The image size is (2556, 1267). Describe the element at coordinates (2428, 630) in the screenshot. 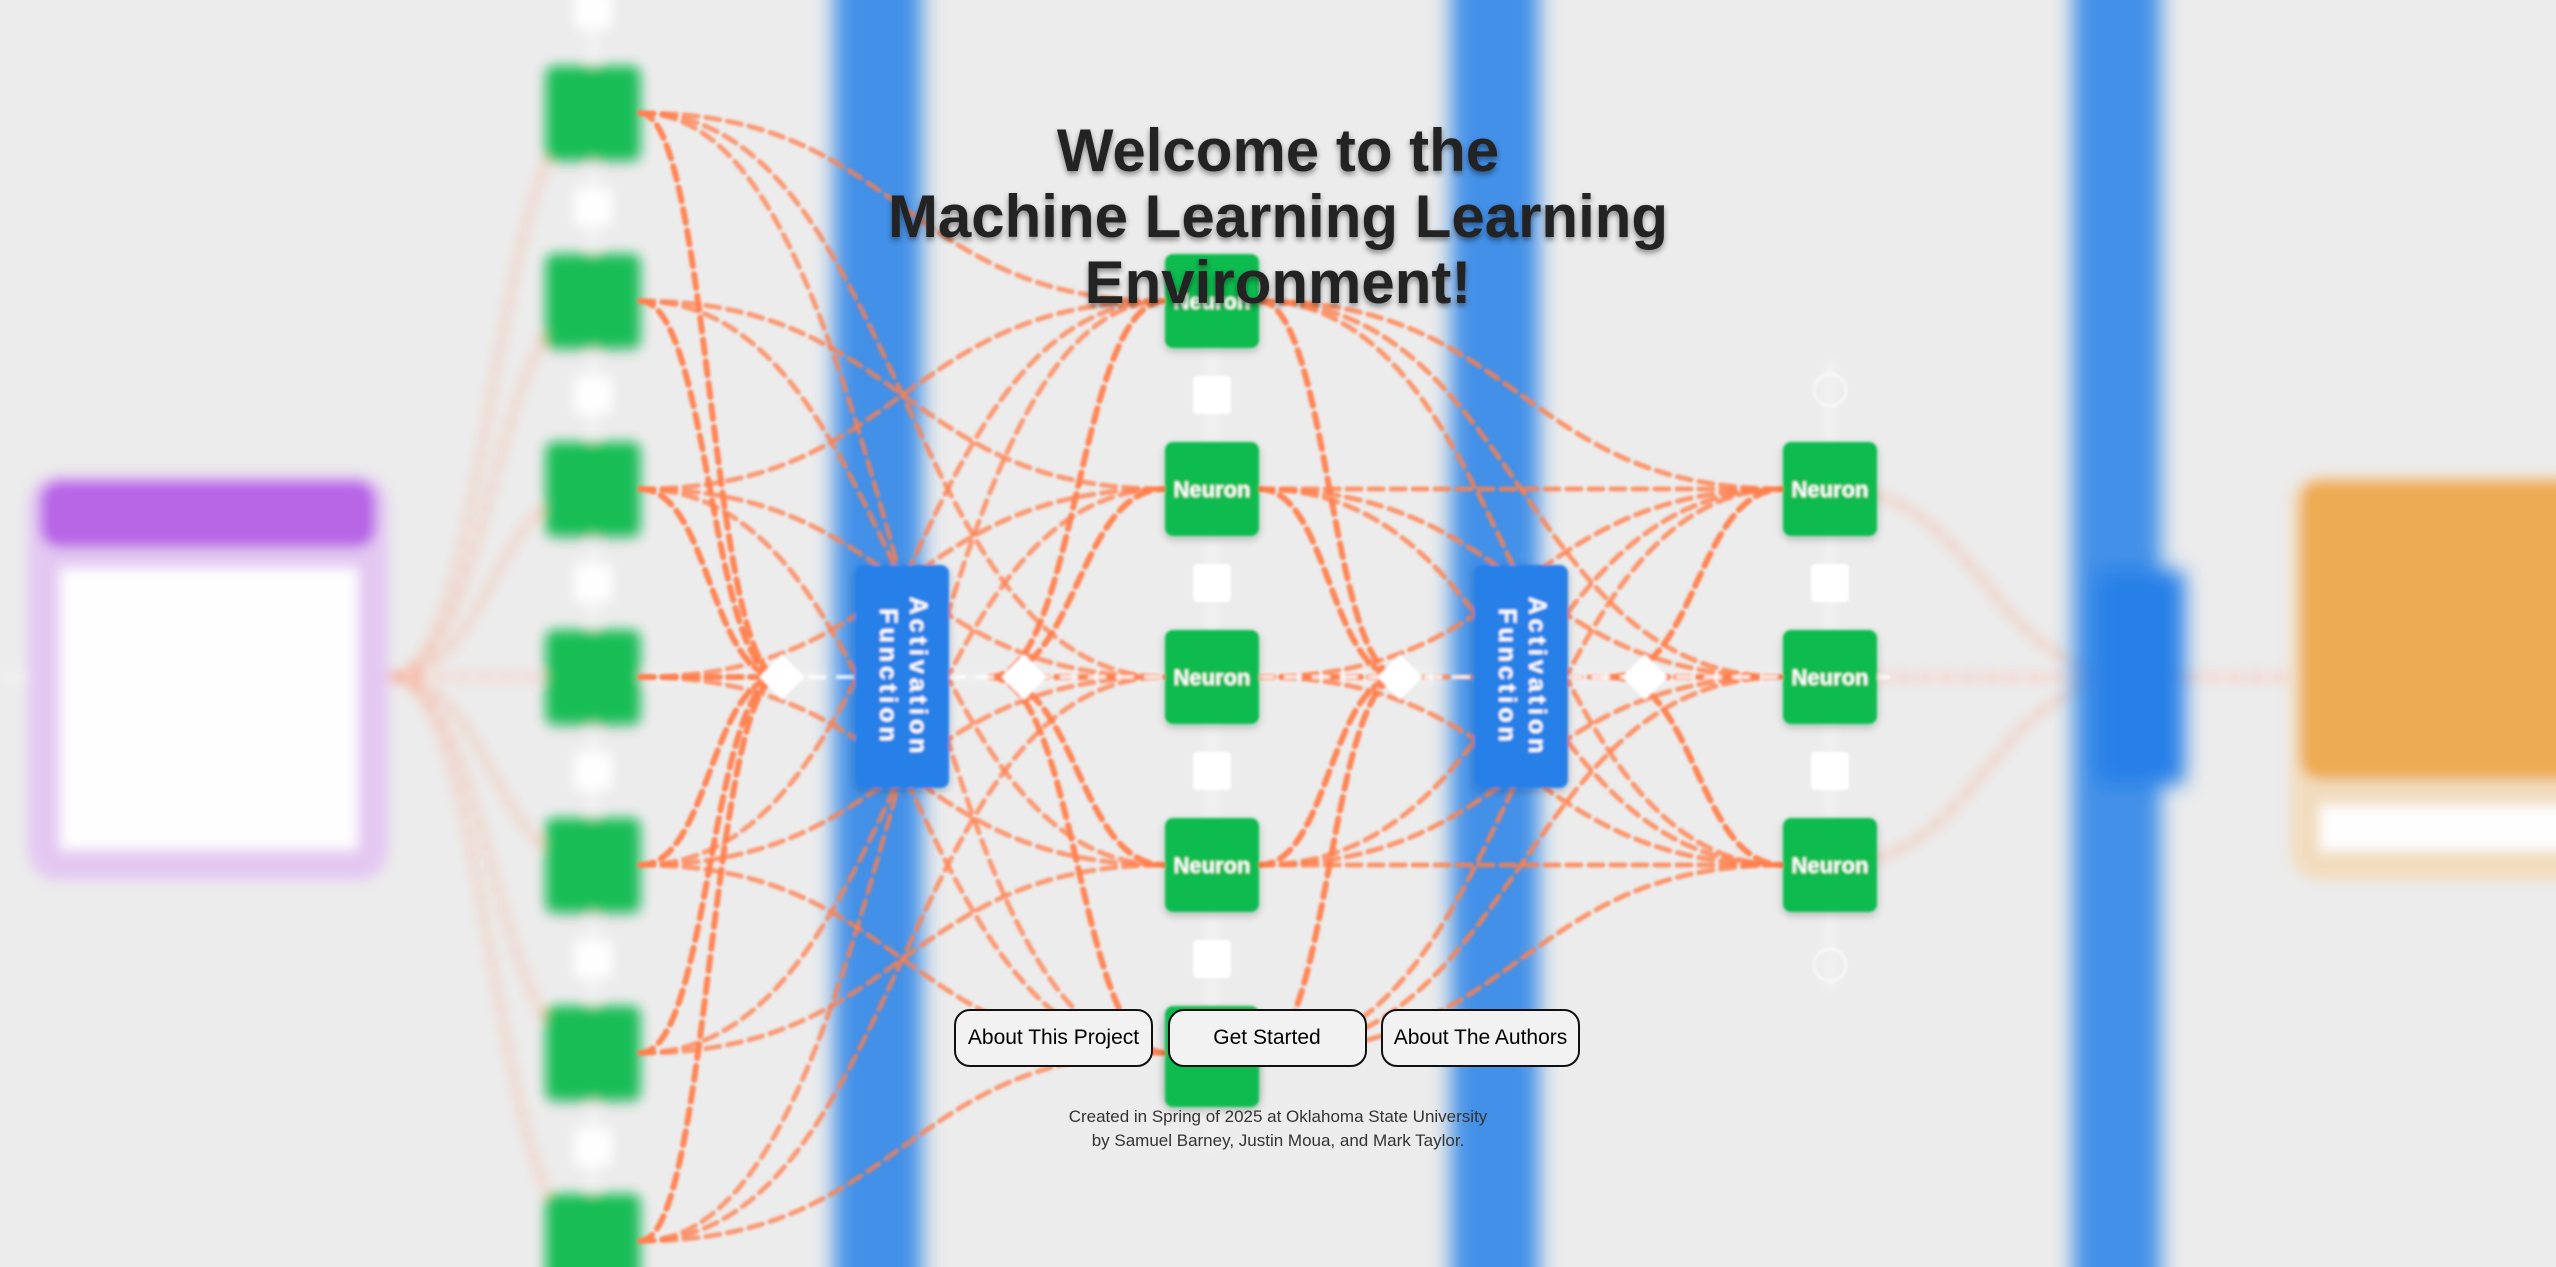

I see `output-panel-body` at that location.